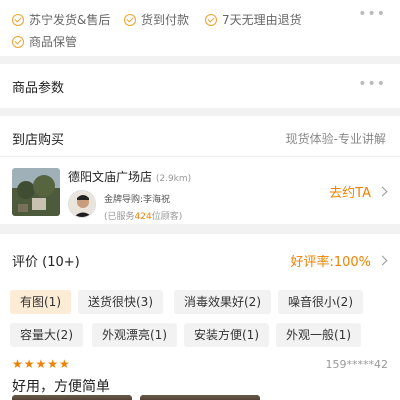  I want to click on service-guarantees: 苏宁发货&售后 货到付款 7天无理由退货 商品保管 •••, so click(200, 28).